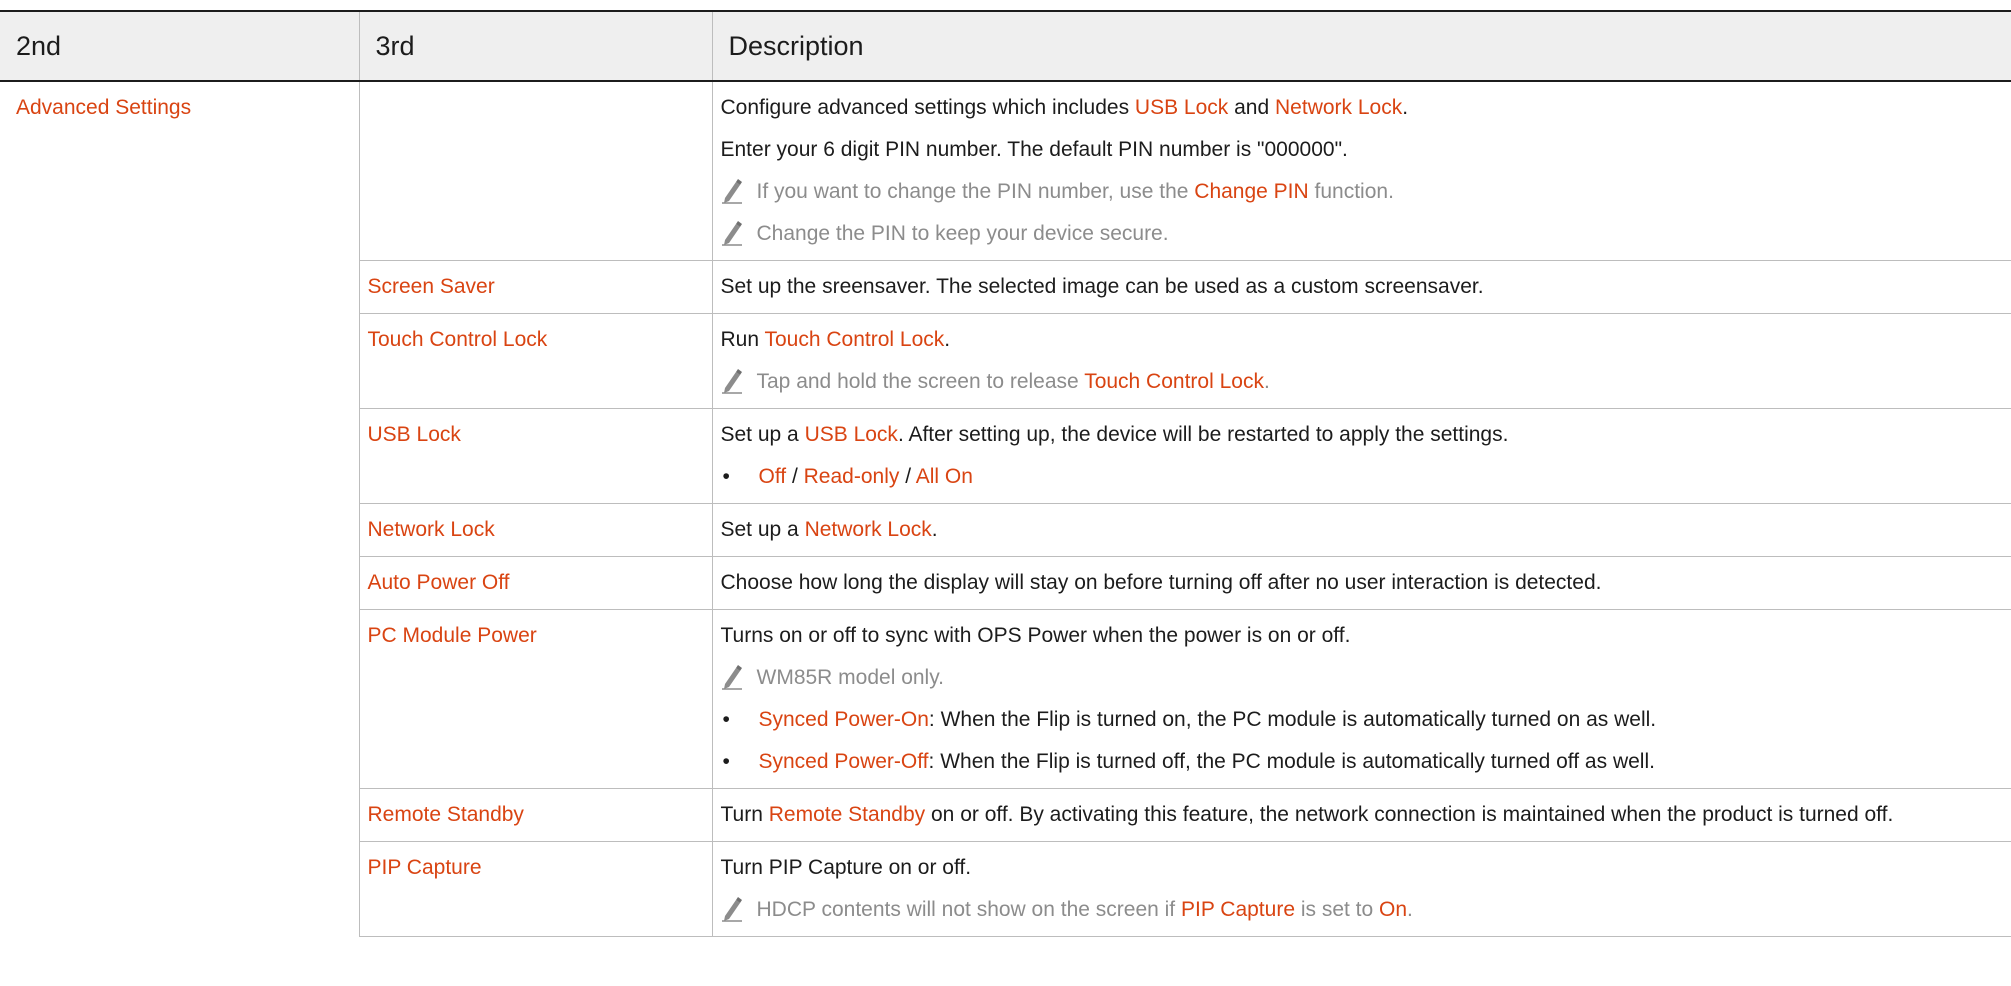 The width and height of the screenshot is (2011, 986). What do you see at coordinates (772, 476) in the screenshot?
I see `highlight-term: Off` at bounding box center [772, 476].